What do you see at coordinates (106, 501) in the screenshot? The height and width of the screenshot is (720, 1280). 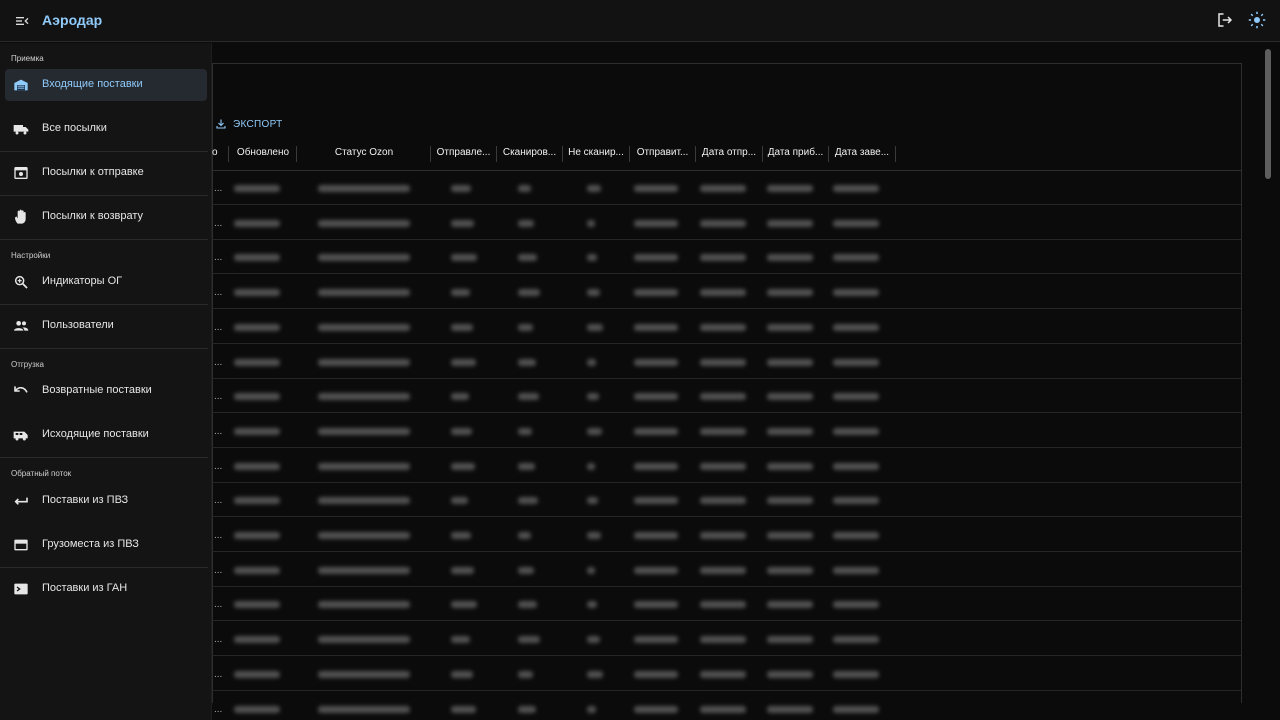 I see `nav-item-pvz-supplies: Поставки из ПВЗ` at bounding box center [106, 501].